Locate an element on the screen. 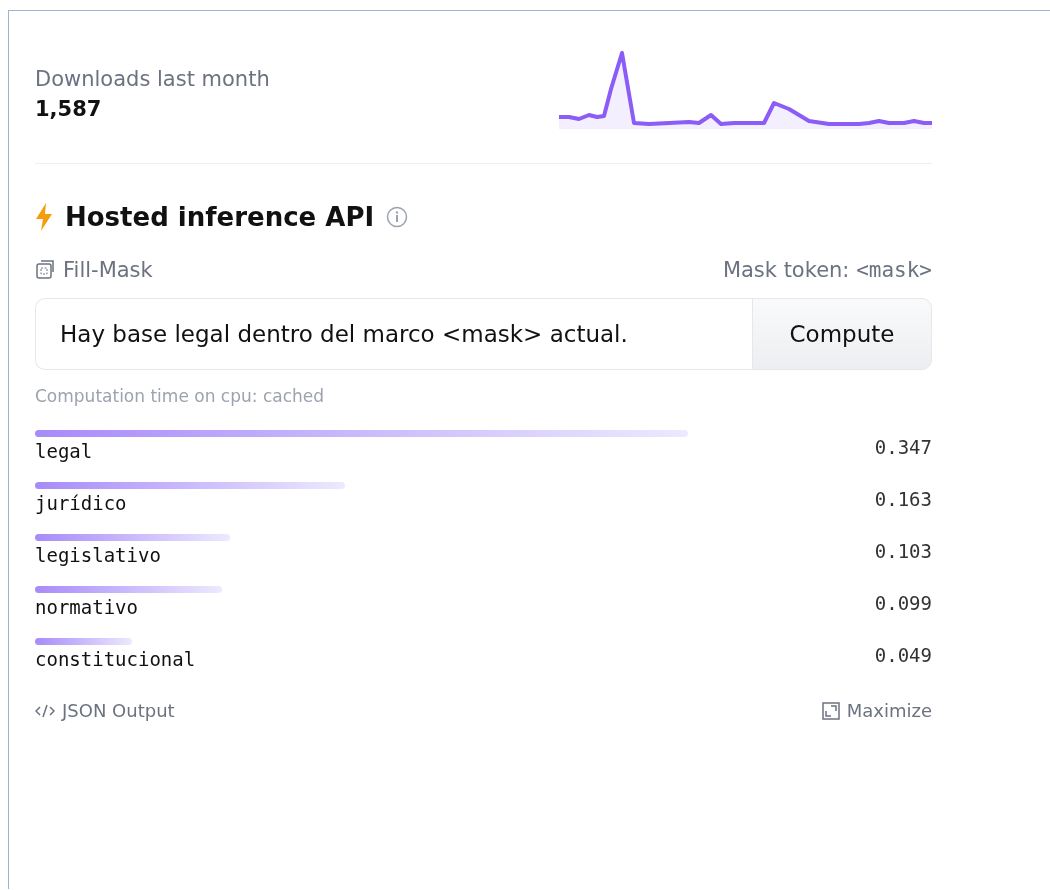 This screenshot has height=890, width=1050. result-label: normativo is located at coordinates (86, 607).